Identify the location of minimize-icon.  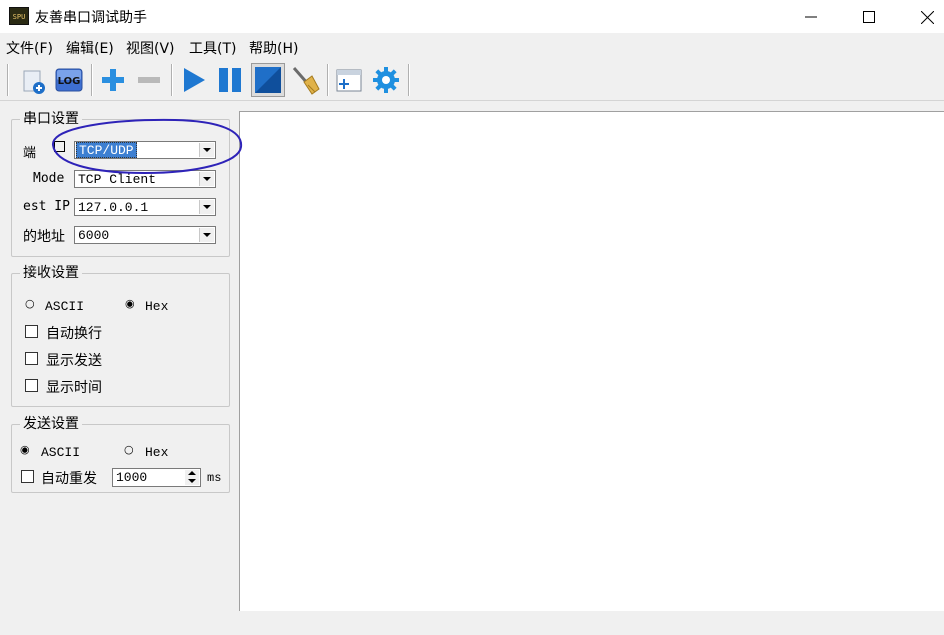
(811, 17).